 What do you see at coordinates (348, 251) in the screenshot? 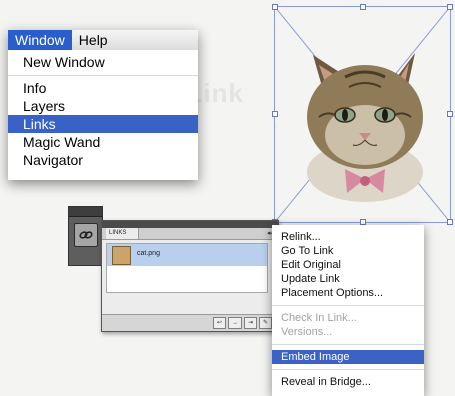
I see `ctx-go-to-link: Go To Link` at bounding box center [348, 251].